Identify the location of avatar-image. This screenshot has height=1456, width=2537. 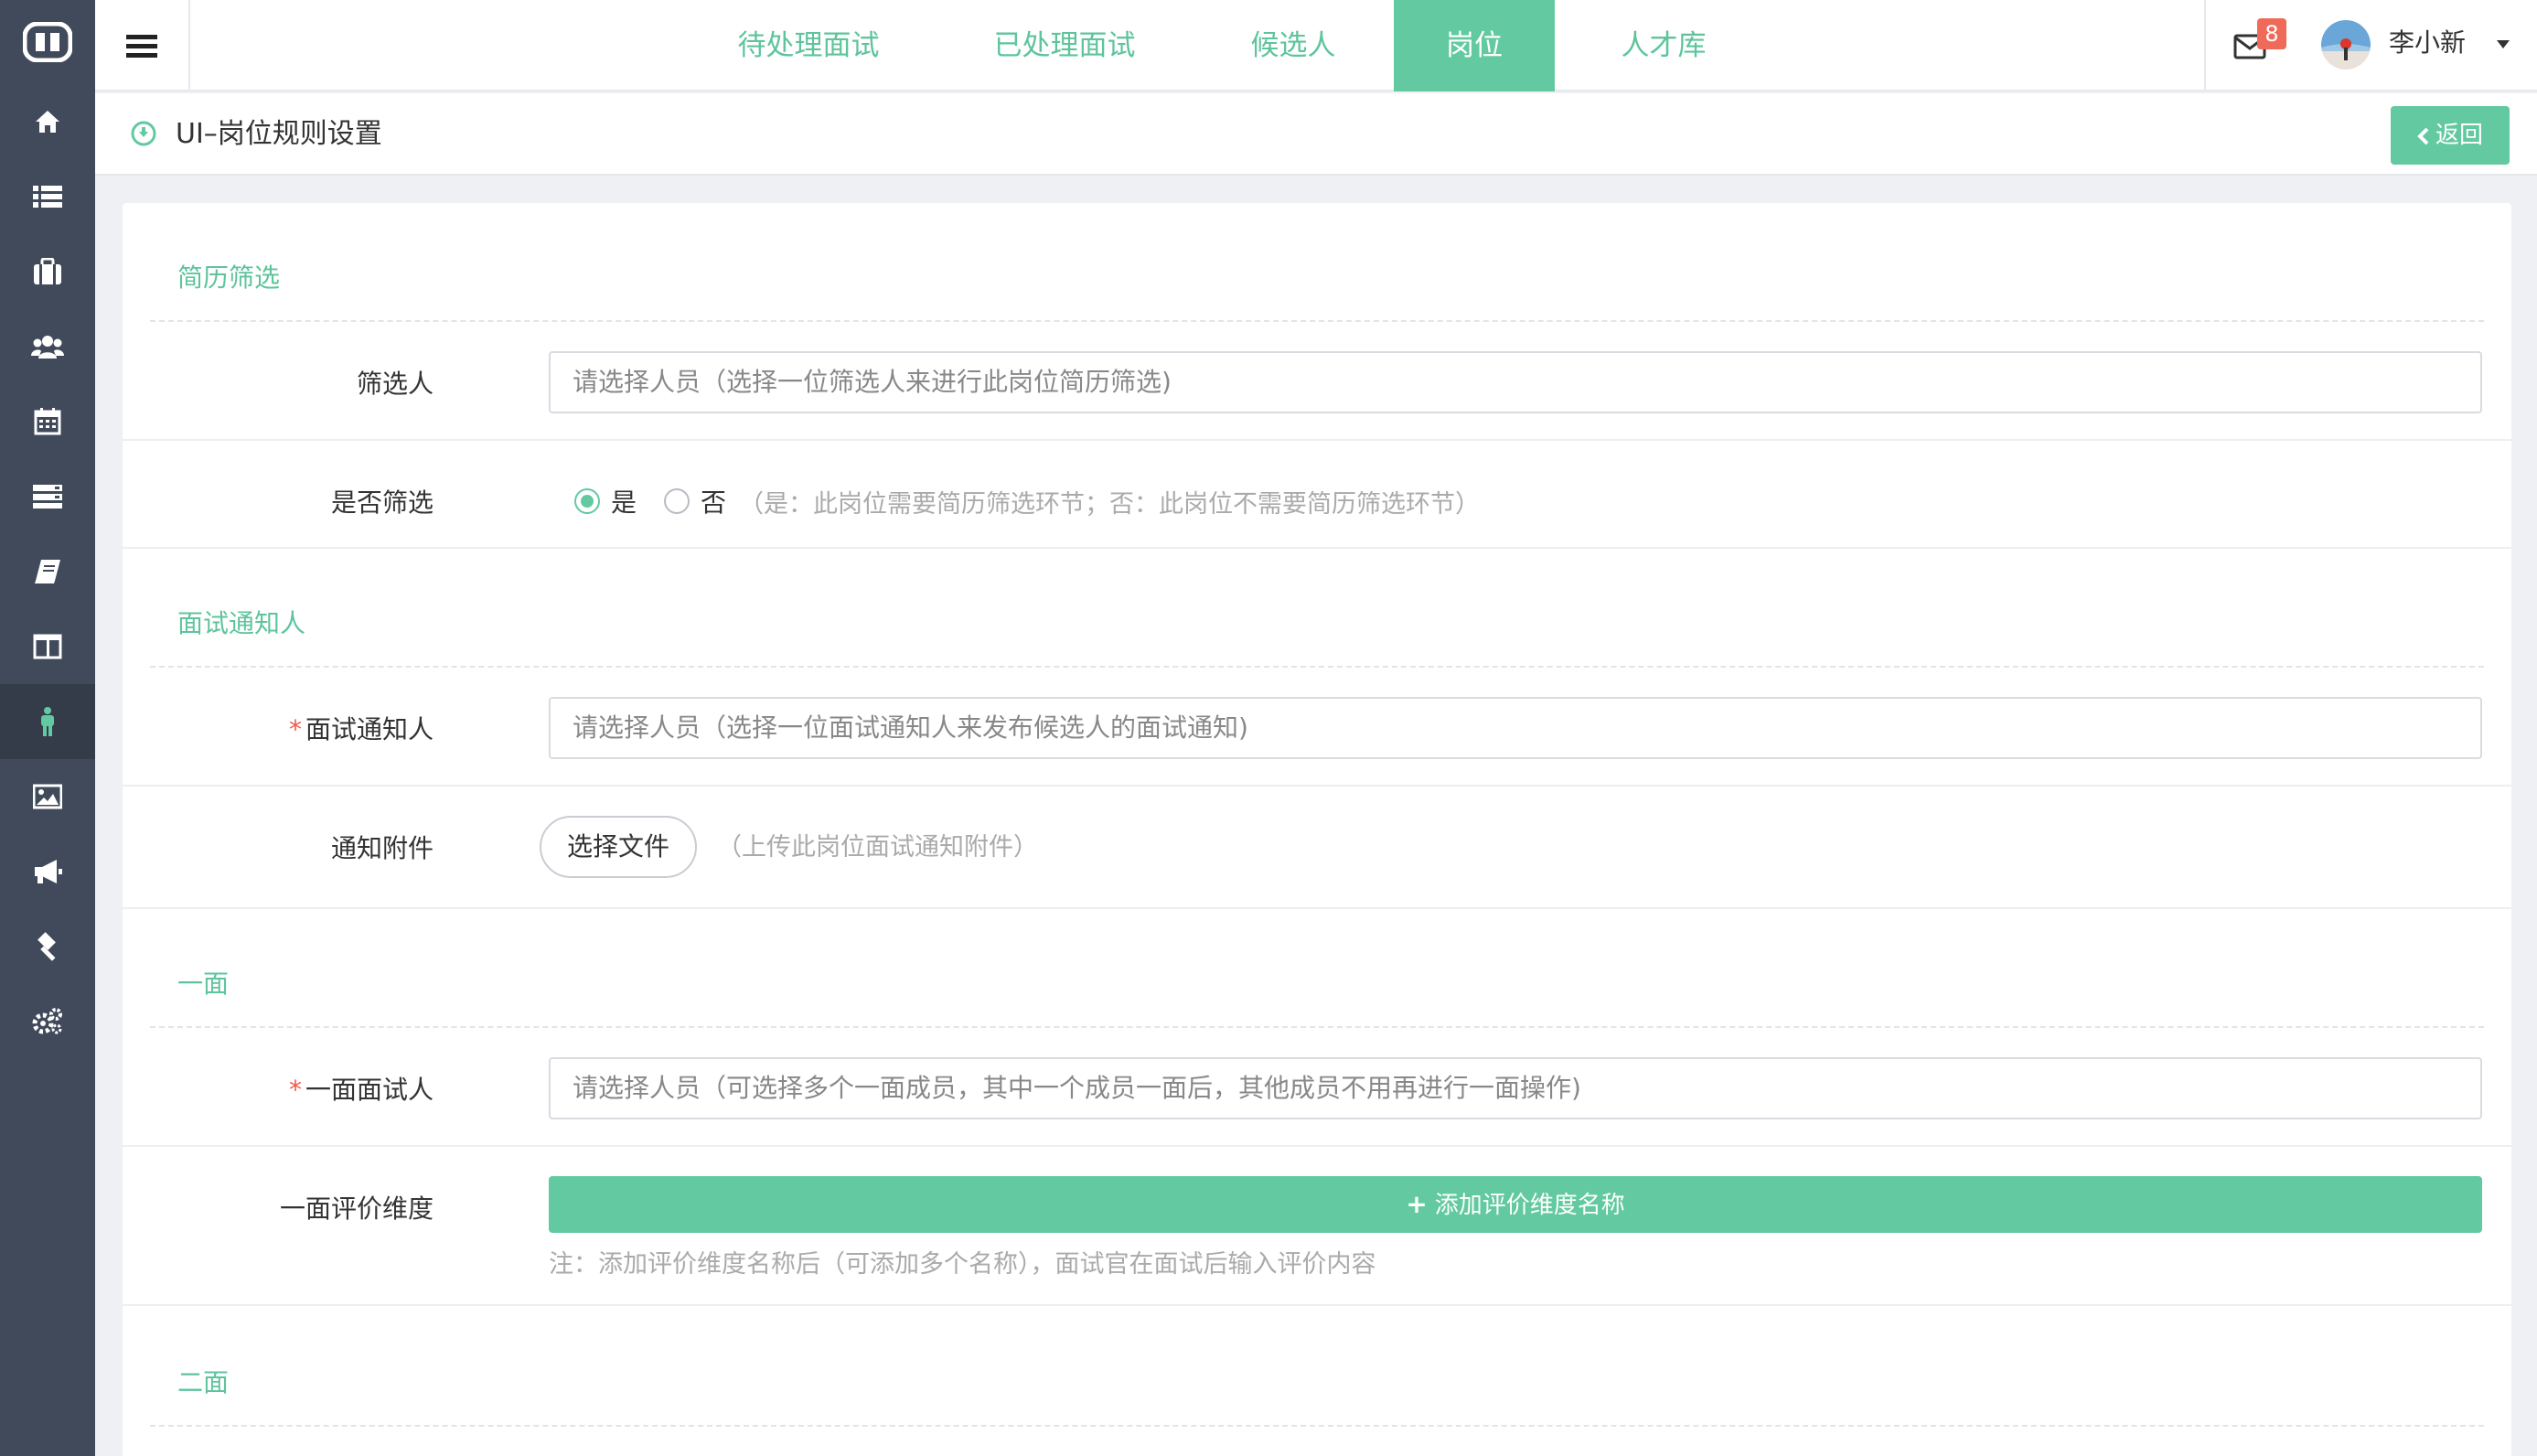
(2346, 45).